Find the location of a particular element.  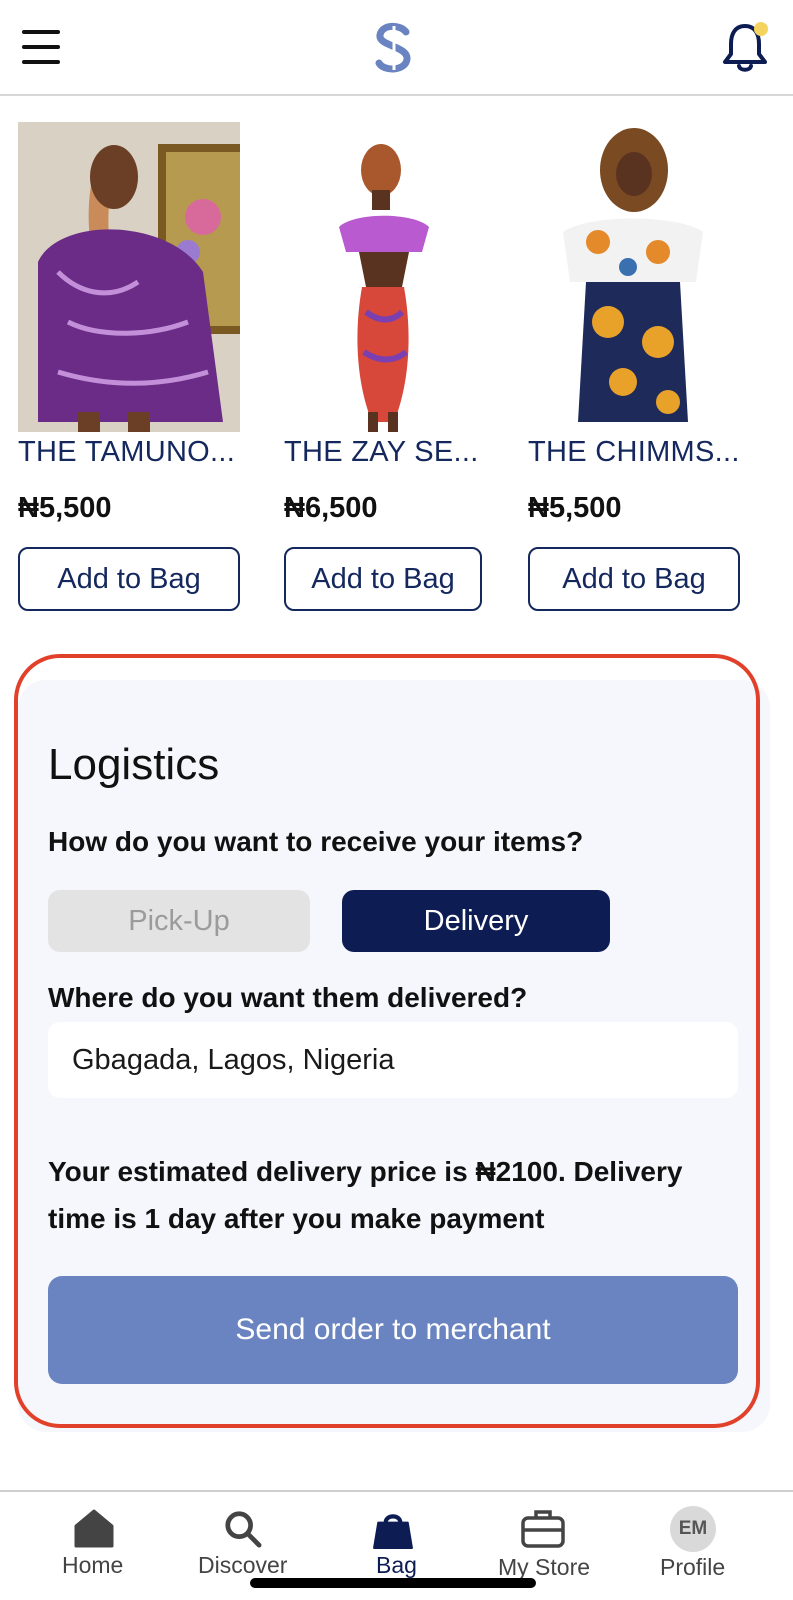

tab-home: Home is located at coordinates (95, 1546).